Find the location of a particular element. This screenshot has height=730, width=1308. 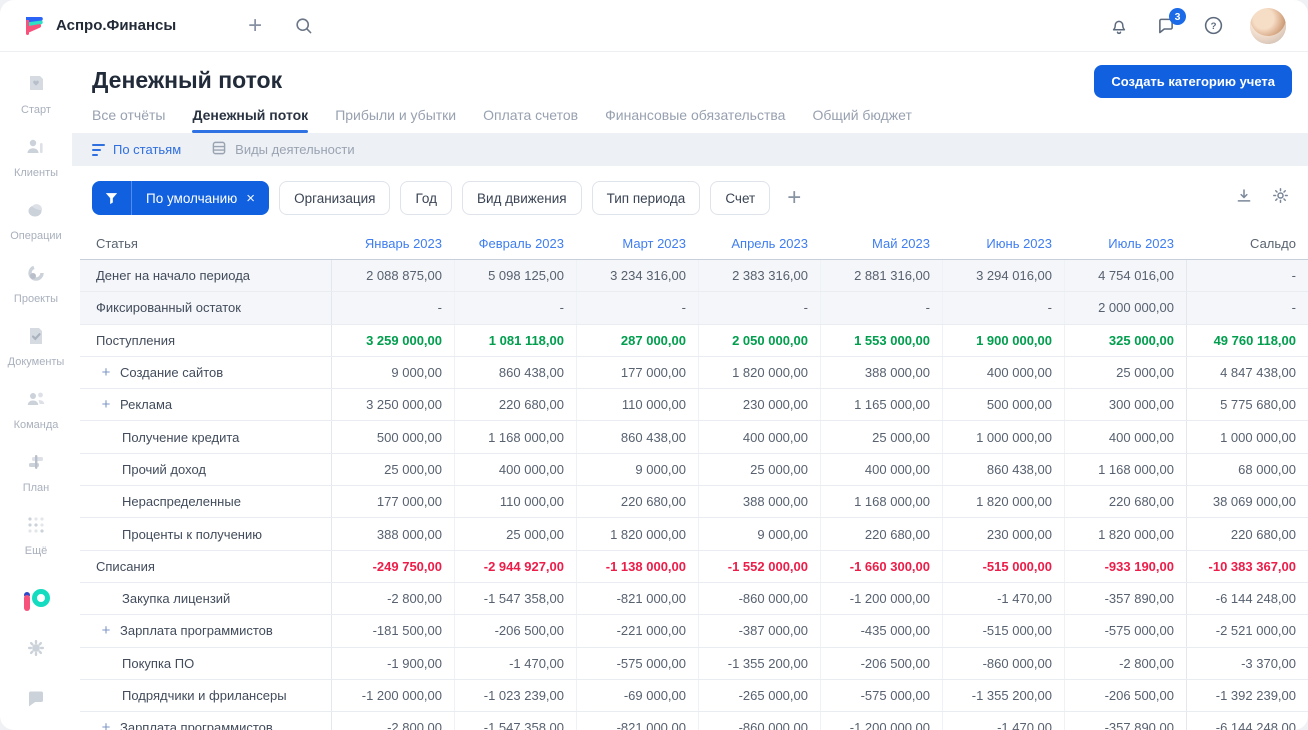

month-value-cell: 1 820 000,00 is located at coordinates (637, 534).